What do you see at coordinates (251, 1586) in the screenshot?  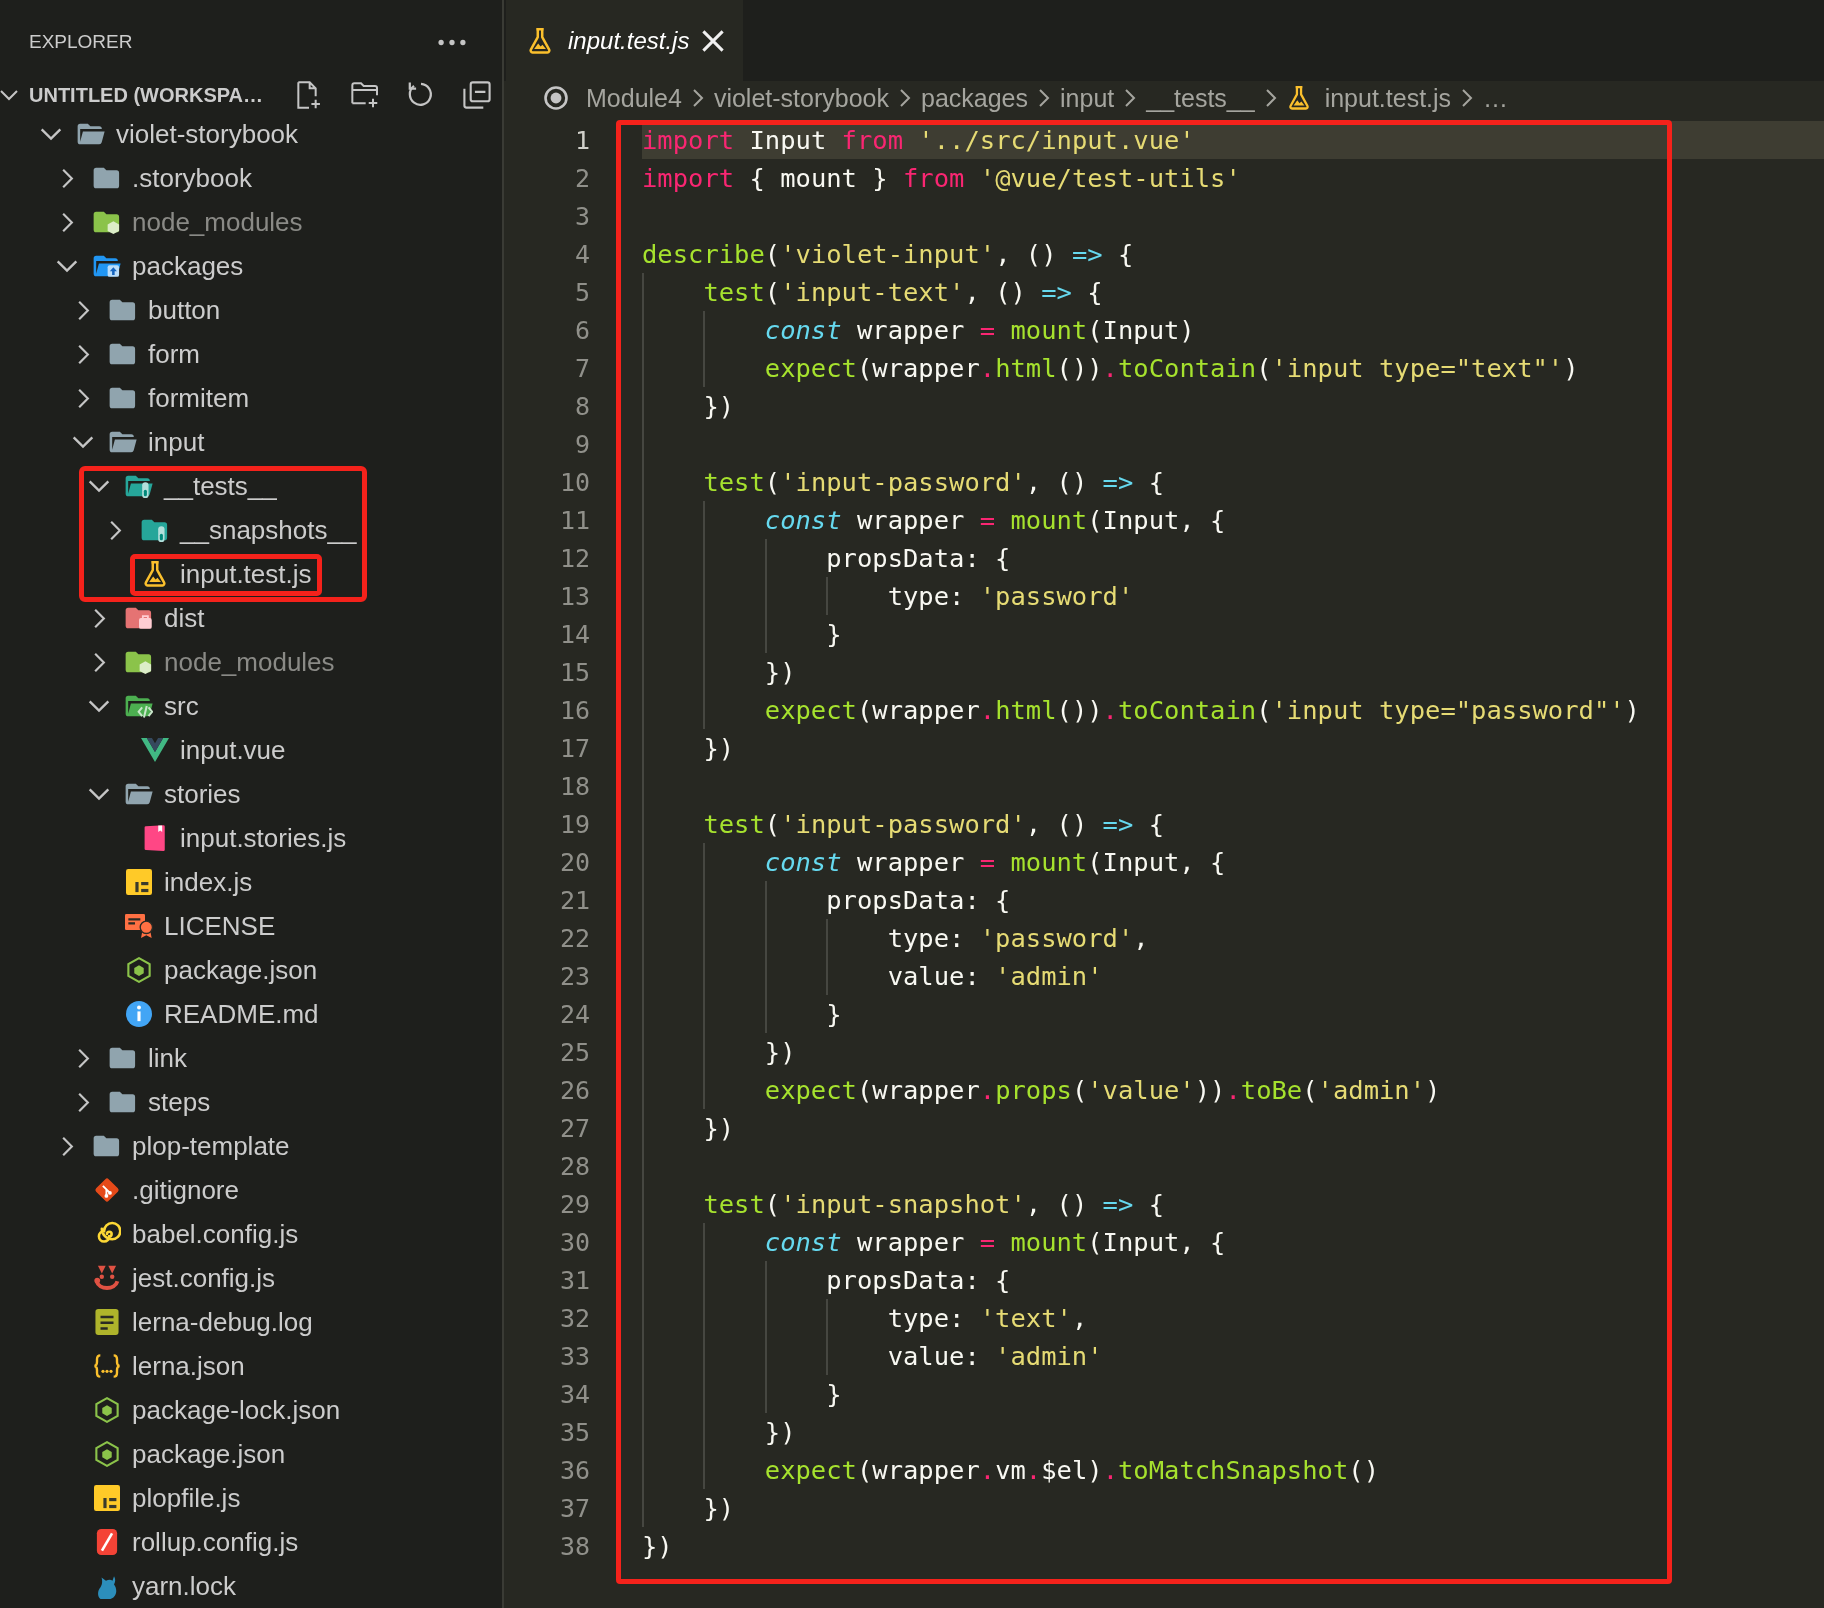 I see `tree-item: yarn.lock` at bounding box center [251, 1586].